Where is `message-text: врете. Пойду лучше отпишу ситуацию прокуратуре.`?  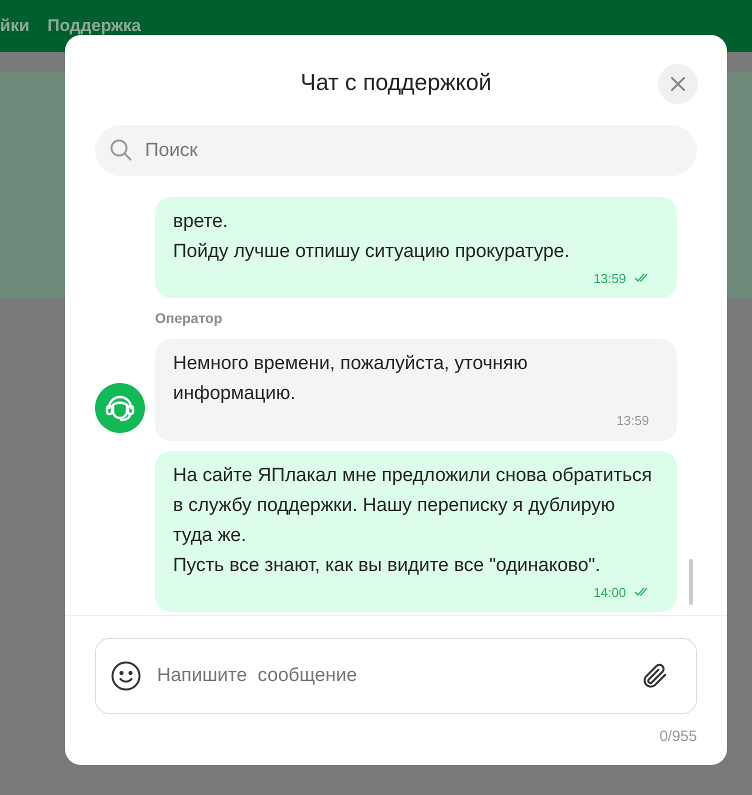
message-text: врете. Пойду лучше отпишу ситуацию прокуратуре. is located at coordinates (372, 237).